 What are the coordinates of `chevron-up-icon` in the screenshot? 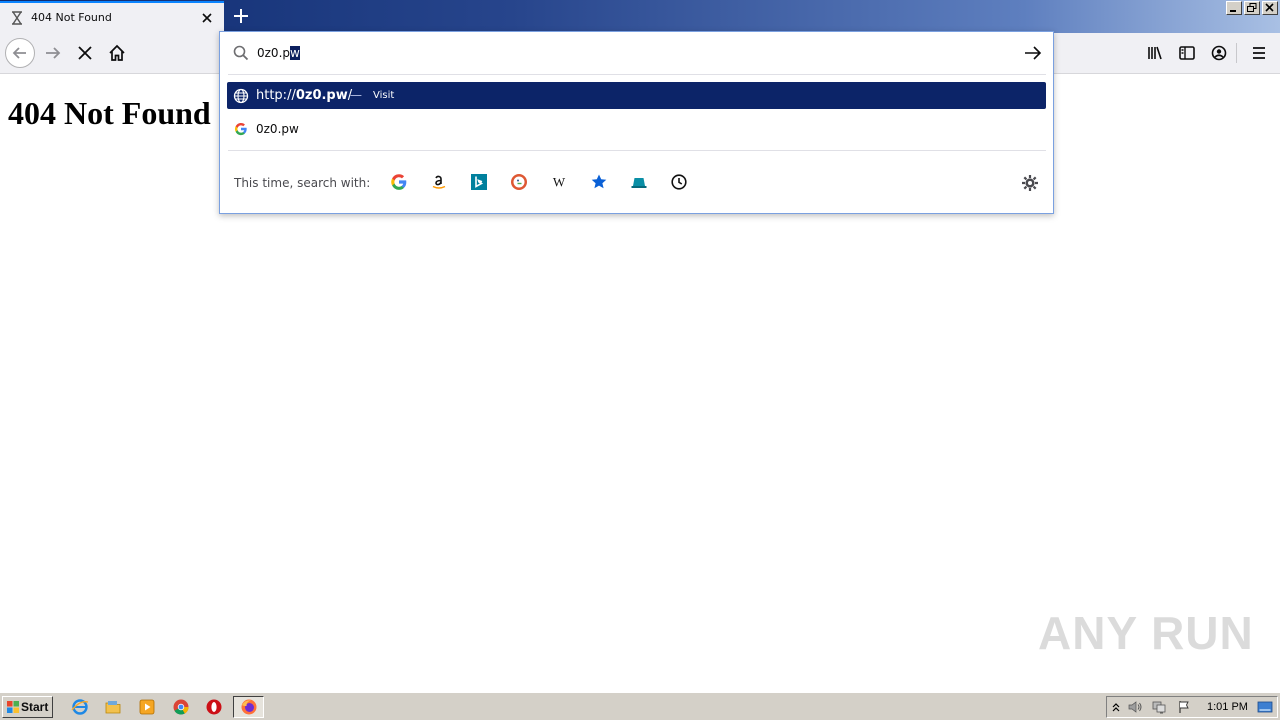 It's located at (1116, 707).